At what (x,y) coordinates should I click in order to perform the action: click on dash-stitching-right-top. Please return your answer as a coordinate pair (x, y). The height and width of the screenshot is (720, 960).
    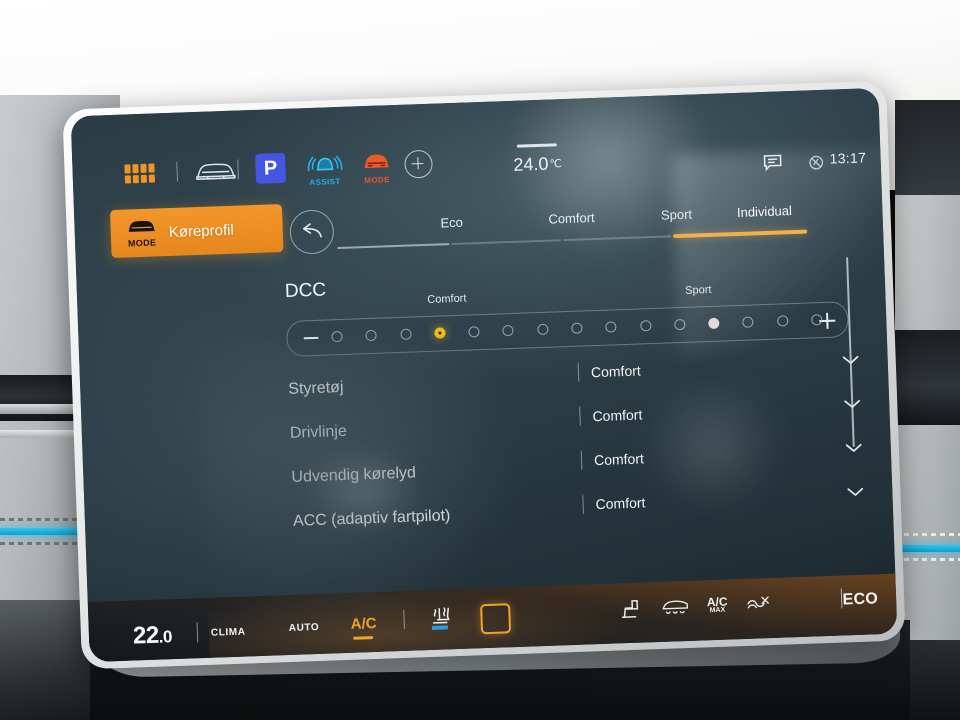
    Looking at the image, I should click on (927, 534).